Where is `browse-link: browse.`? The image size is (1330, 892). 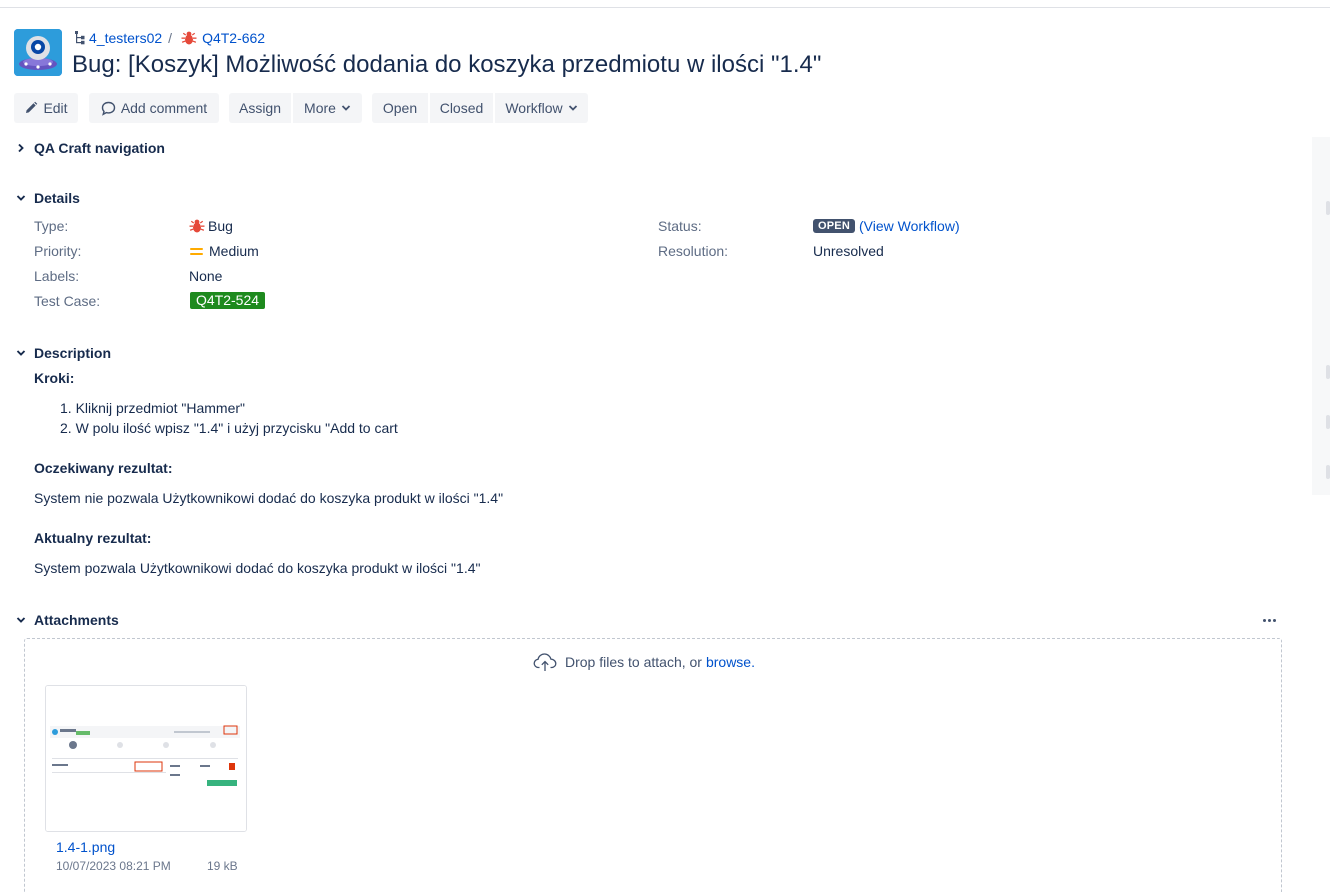 browse-link: browse. is located at coordinates (730, 662).